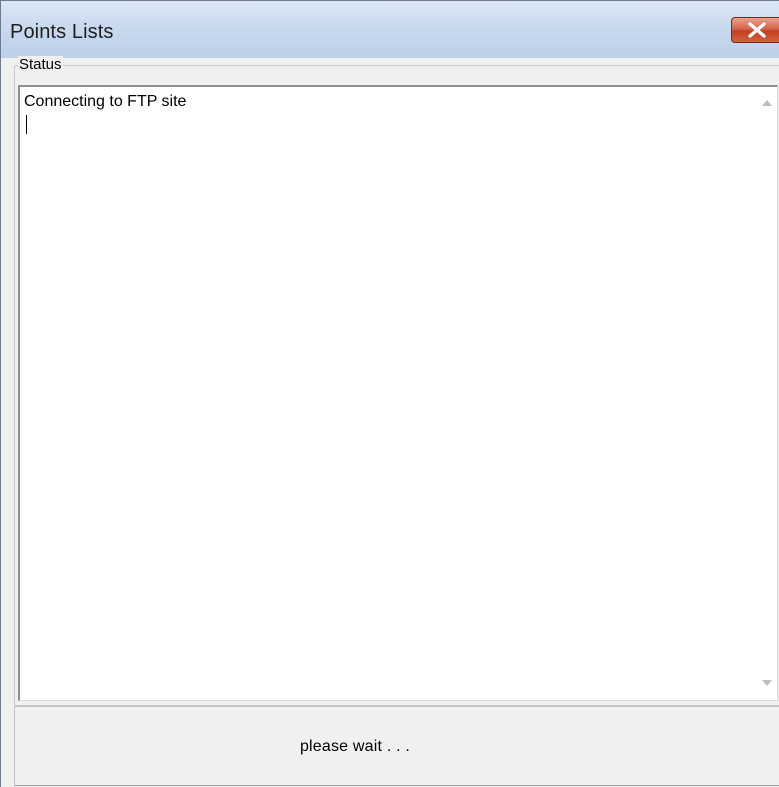 Image resolution: width=779 pixels, height=787 pixels. What do you see at coordinates (105, 101) in the screenshot?
I see `status-message: Connecting to FTP site` at bounding box center [105, 101].